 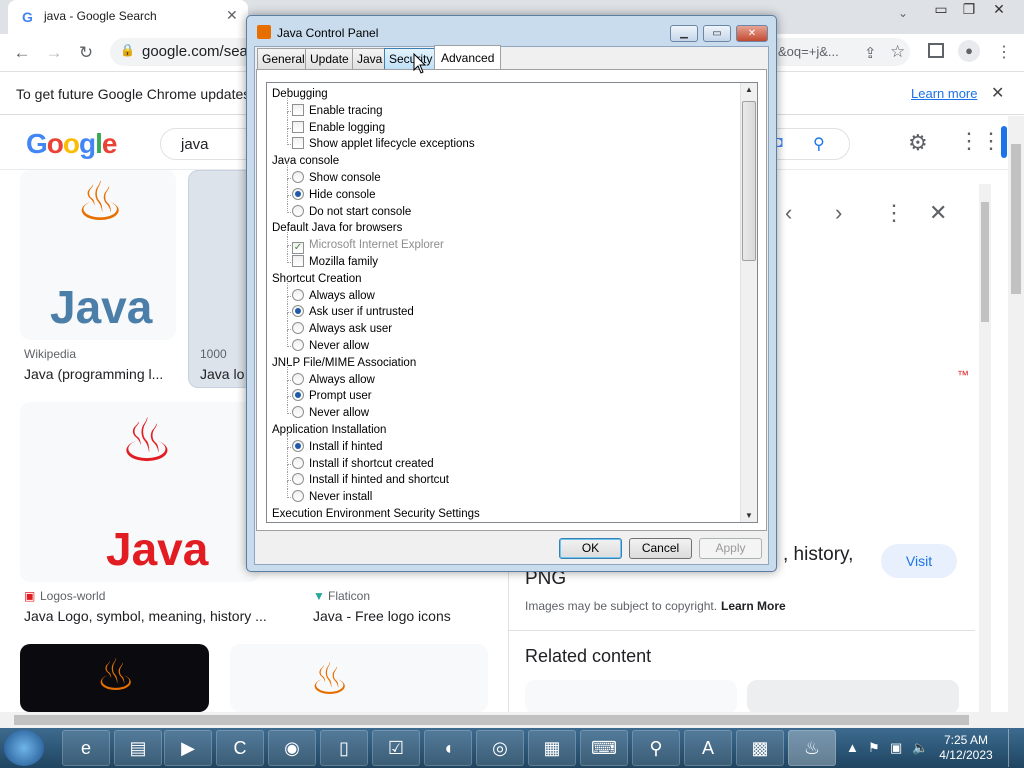 I want to click on tab-advanced: Advanced, so click(x=468, y=57).